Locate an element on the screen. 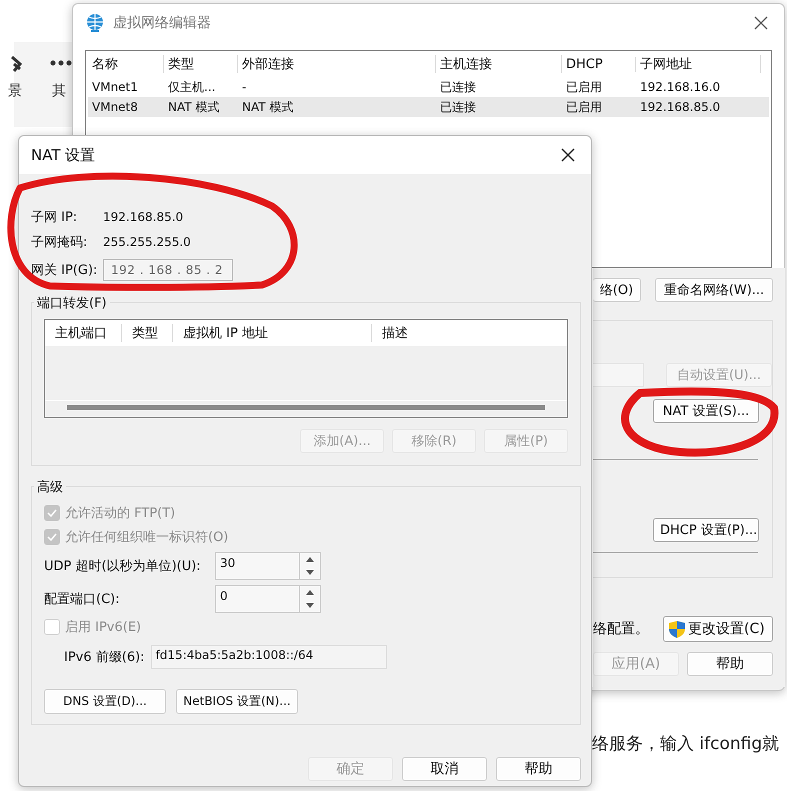 Image resolution: width=787 pixels, height=791 pixels. table-row: VMnet8 NAT 模式 NAT 模式 已连接 已启用 192.168.85.0 is located at coordinates (428, 107).